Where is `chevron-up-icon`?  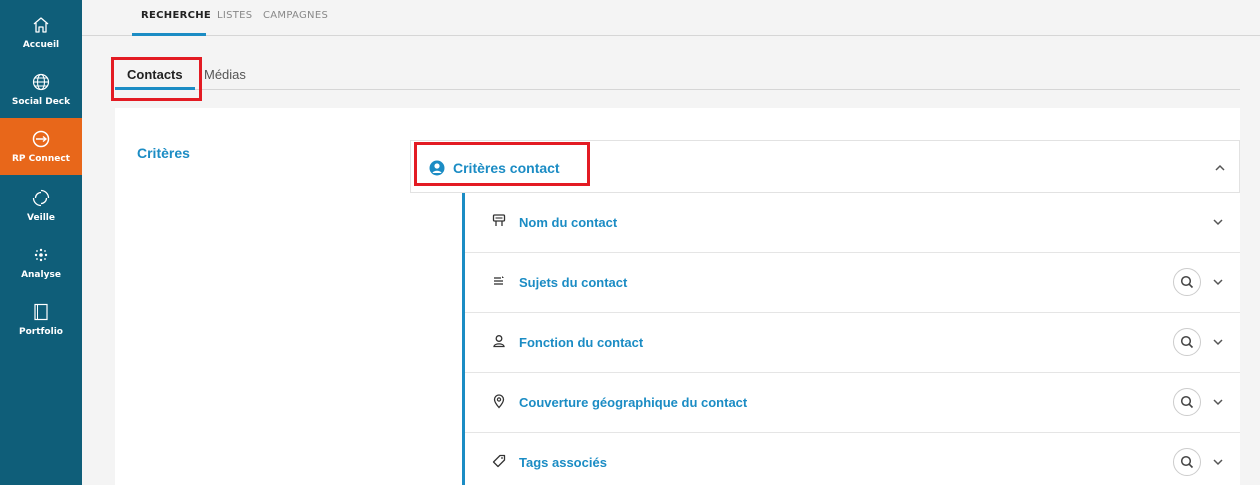 chevron-up-icon is located at coordinates (1220, 168).